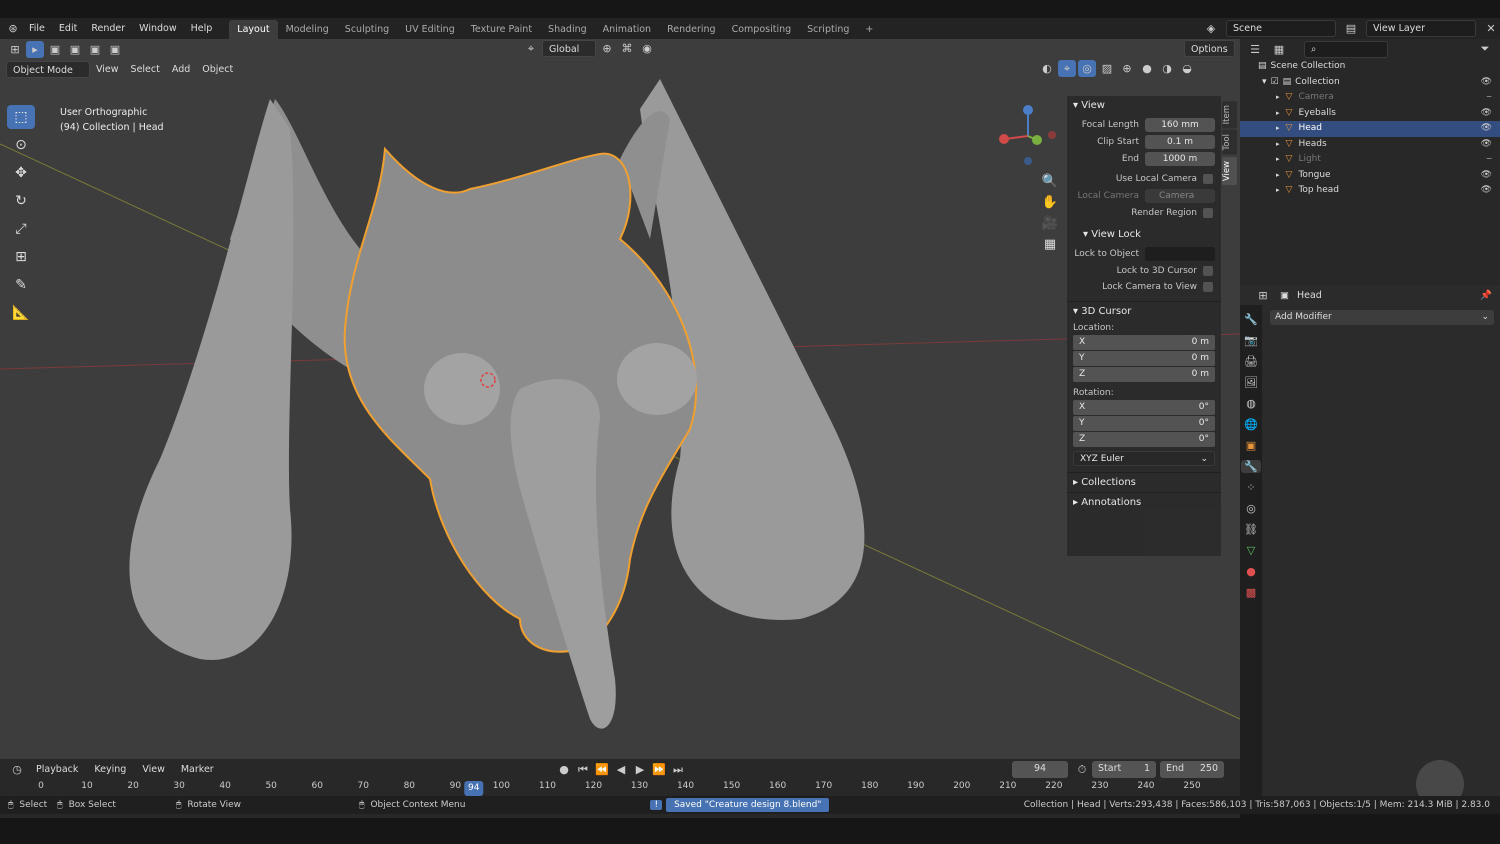 The height and width of the screenshot is (844, 1500). Describe the element at coordinates (1251, 382) in the screenshot. I see `view-layer-tab-icon: 🖼` at that location.